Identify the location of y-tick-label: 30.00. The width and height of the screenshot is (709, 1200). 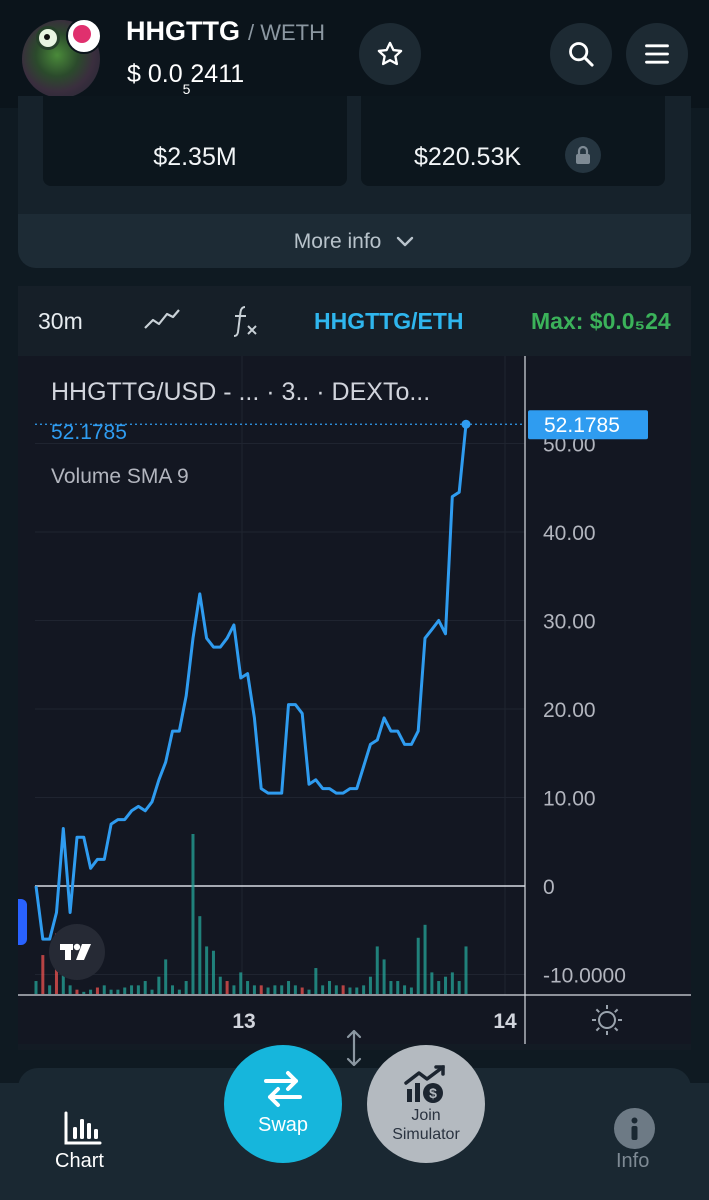
(569, 622).